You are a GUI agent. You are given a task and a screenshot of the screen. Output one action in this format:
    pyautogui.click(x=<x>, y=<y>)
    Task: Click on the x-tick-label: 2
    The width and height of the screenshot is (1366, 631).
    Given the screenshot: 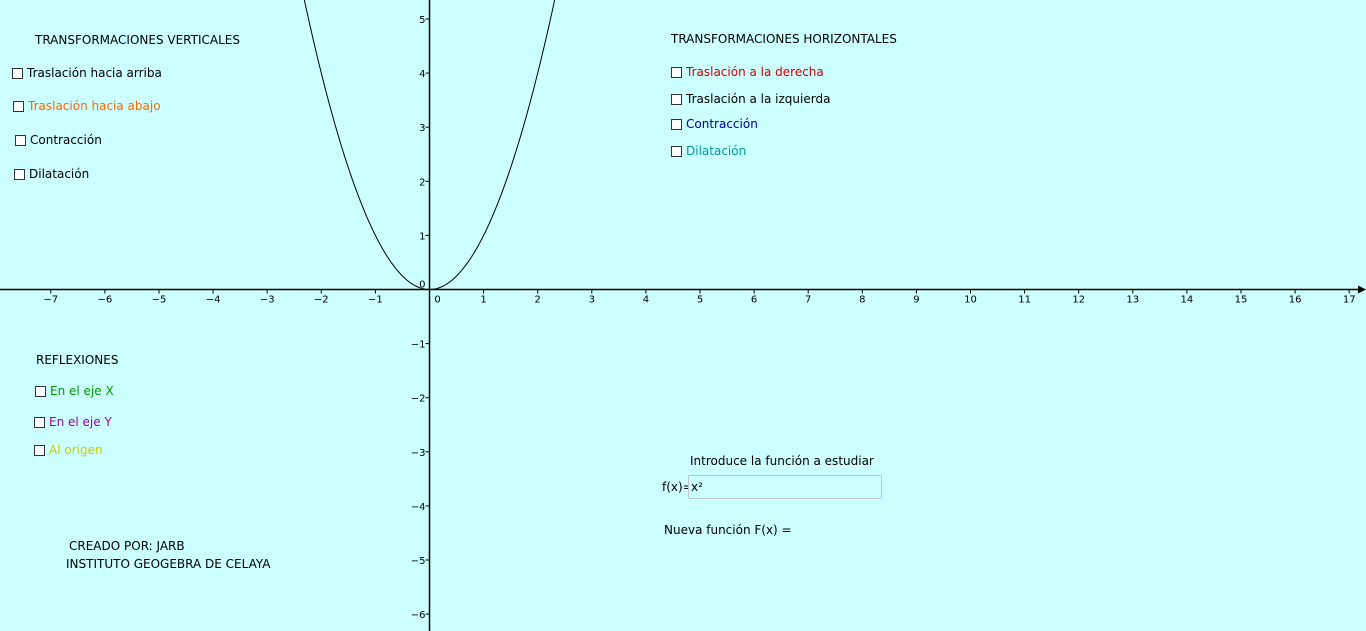 What is the action you would take?
    pyautogui.click(x=538, y=300)
    